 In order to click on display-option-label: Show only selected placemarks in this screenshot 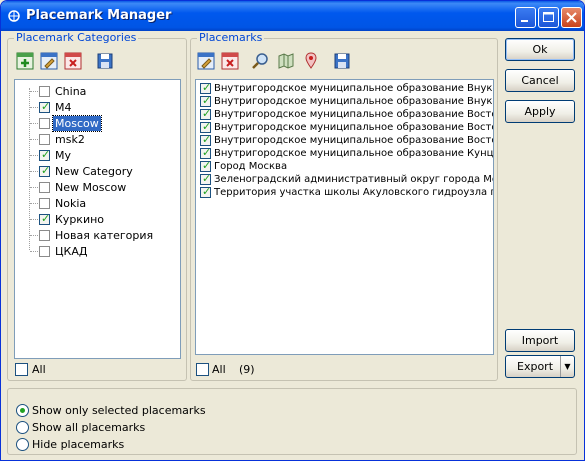, I will do `click(119, 410)`.